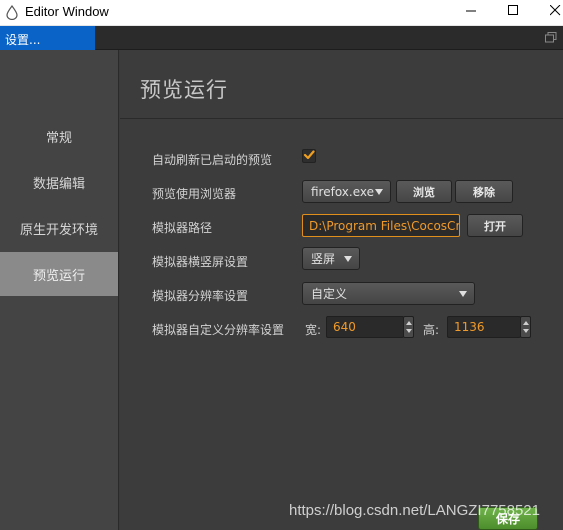  I want to click on title-bar: Editor Window, so click(281, 13).